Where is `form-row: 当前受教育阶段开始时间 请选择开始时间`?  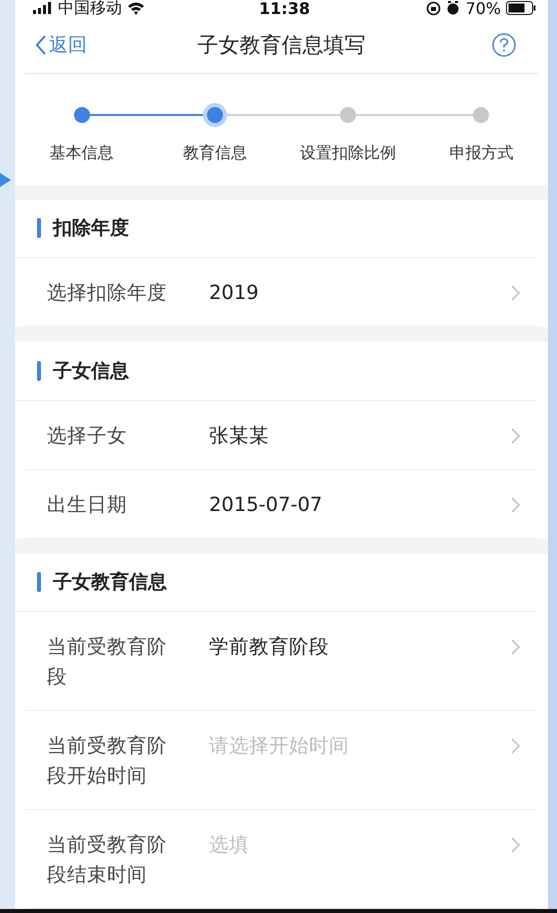 form-row: 当前受教育阶段开始时间 请选择开始时间 is located at coordinates (281, 760).